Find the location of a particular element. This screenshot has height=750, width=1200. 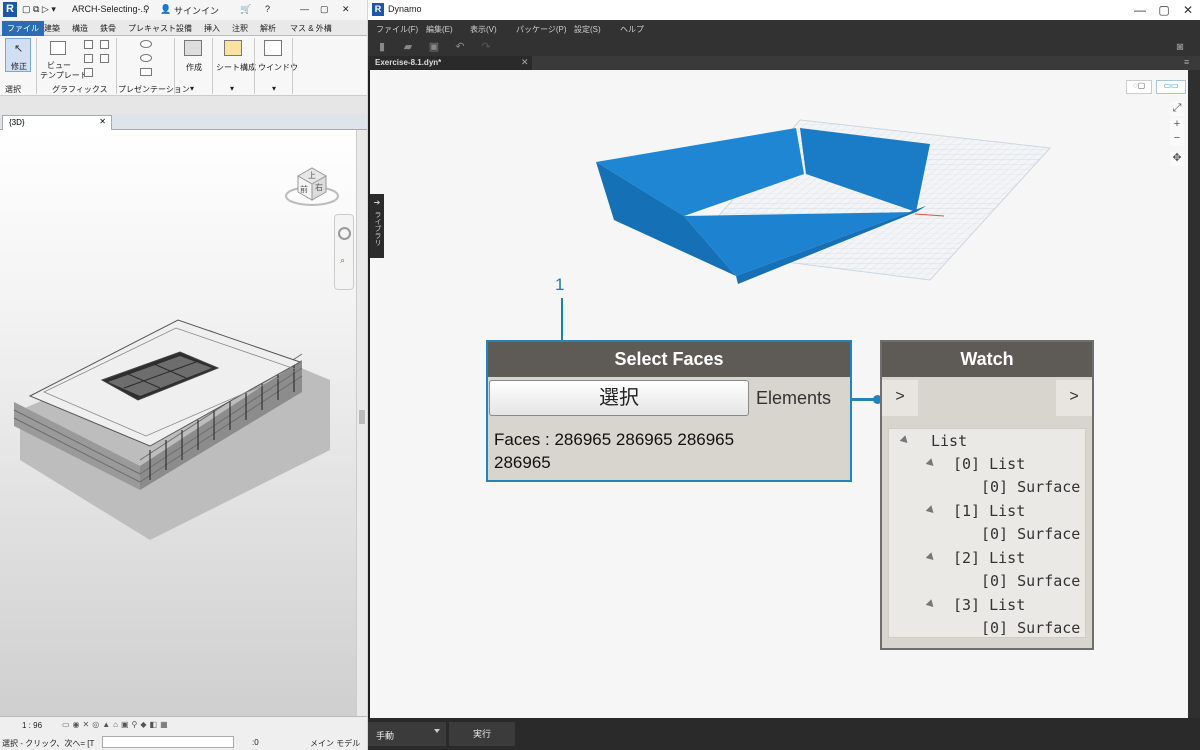

zoom-fit-icon: ⤢ is located at coordinates (1177, 109).